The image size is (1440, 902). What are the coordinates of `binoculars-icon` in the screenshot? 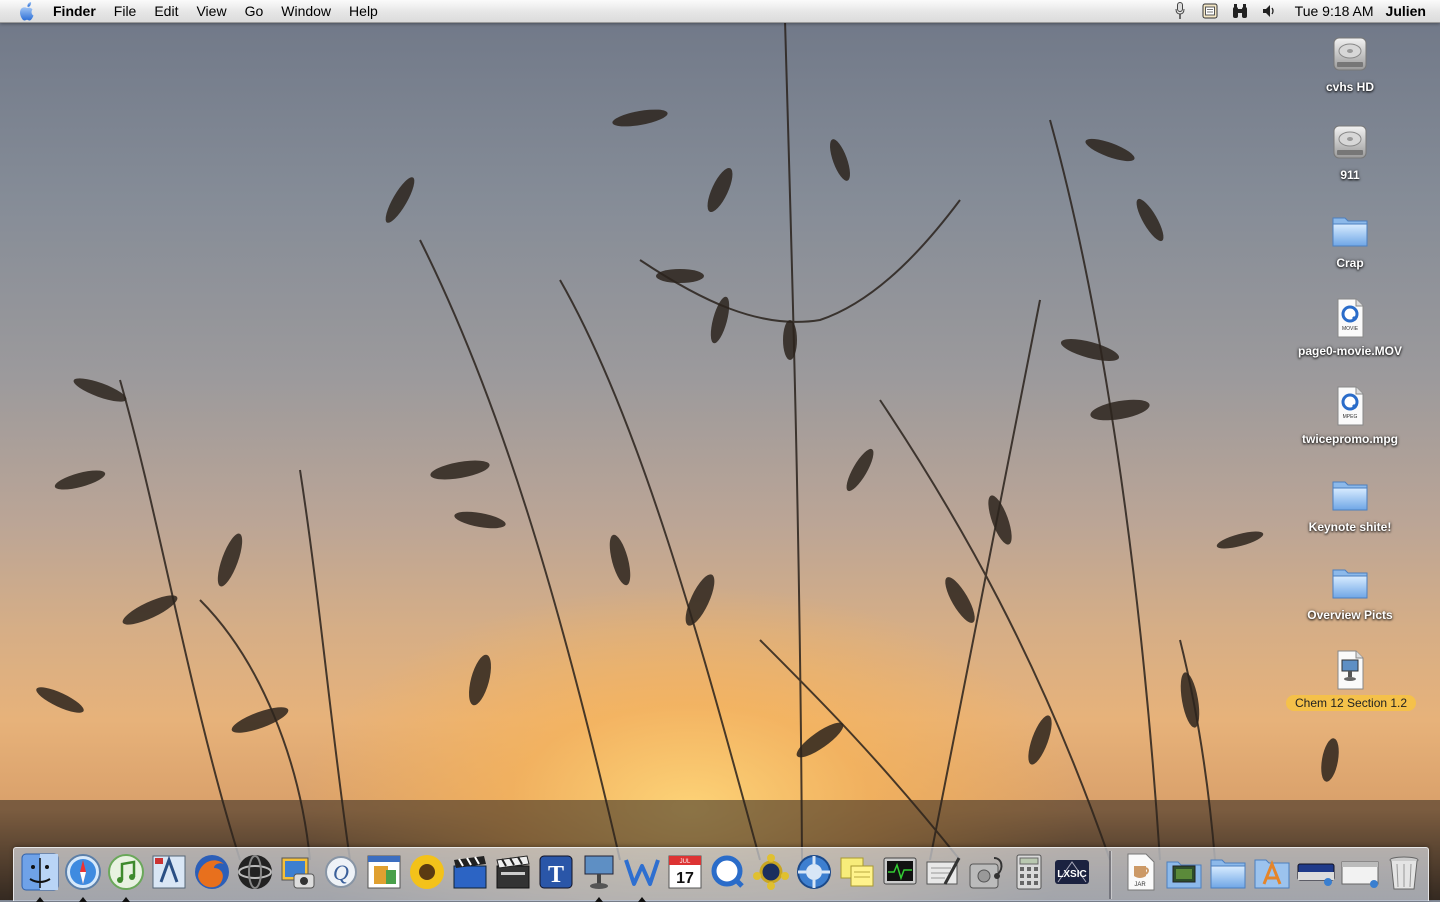 It's located at (1240, 11).